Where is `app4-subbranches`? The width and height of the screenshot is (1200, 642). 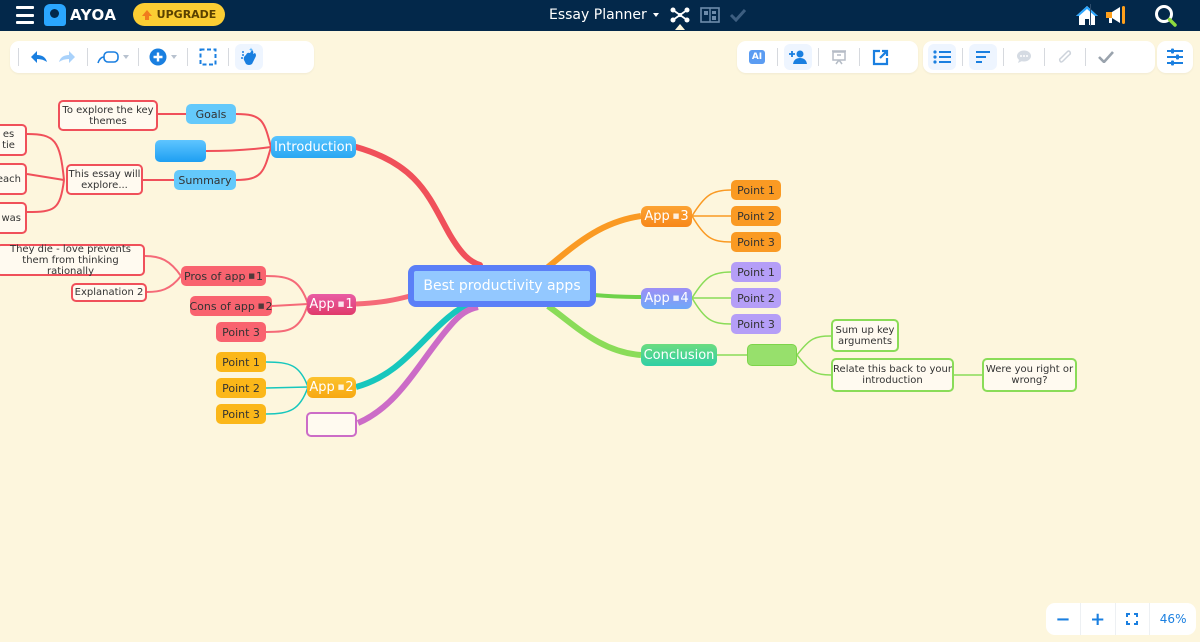 app4-subbranches is located at coordinates (711, 298).